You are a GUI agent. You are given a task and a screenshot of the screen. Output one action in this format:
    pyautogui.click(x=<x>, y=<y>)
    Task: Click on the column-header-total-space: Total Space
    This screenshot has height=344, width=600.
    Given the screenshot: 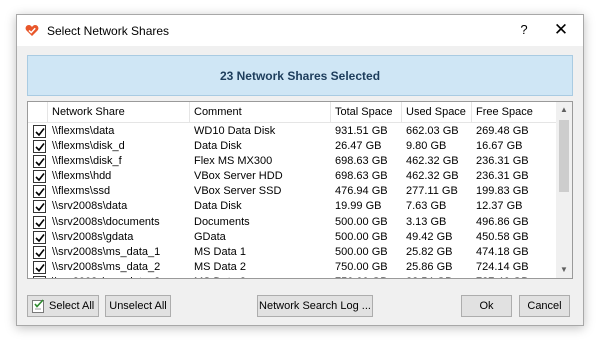 What is the action you would take?
    pyautogui.click(x=366, y=112)
    